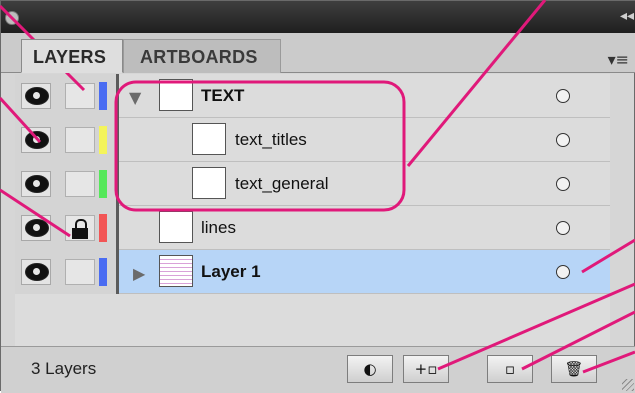 The width and height of the screenshot is (635, 393). What do you see at coordinates (364, 184) in the screenshot?
I see `layer-main: text_general` at bounding box center [364, 184].